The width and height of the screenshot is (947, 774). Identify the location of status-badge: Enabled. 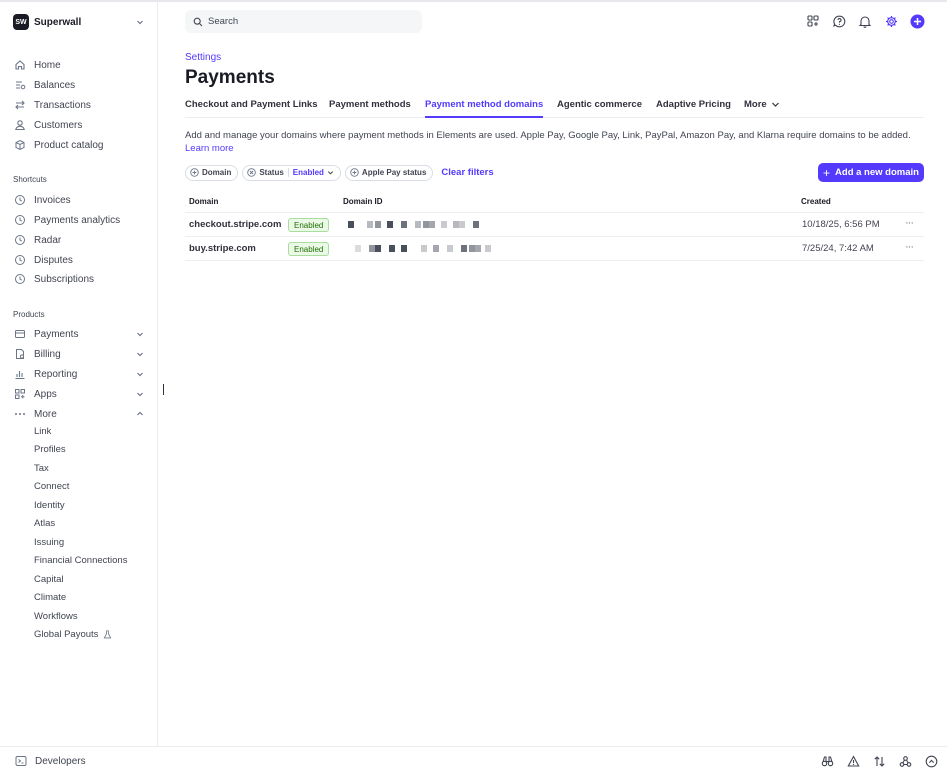
(309, 225).